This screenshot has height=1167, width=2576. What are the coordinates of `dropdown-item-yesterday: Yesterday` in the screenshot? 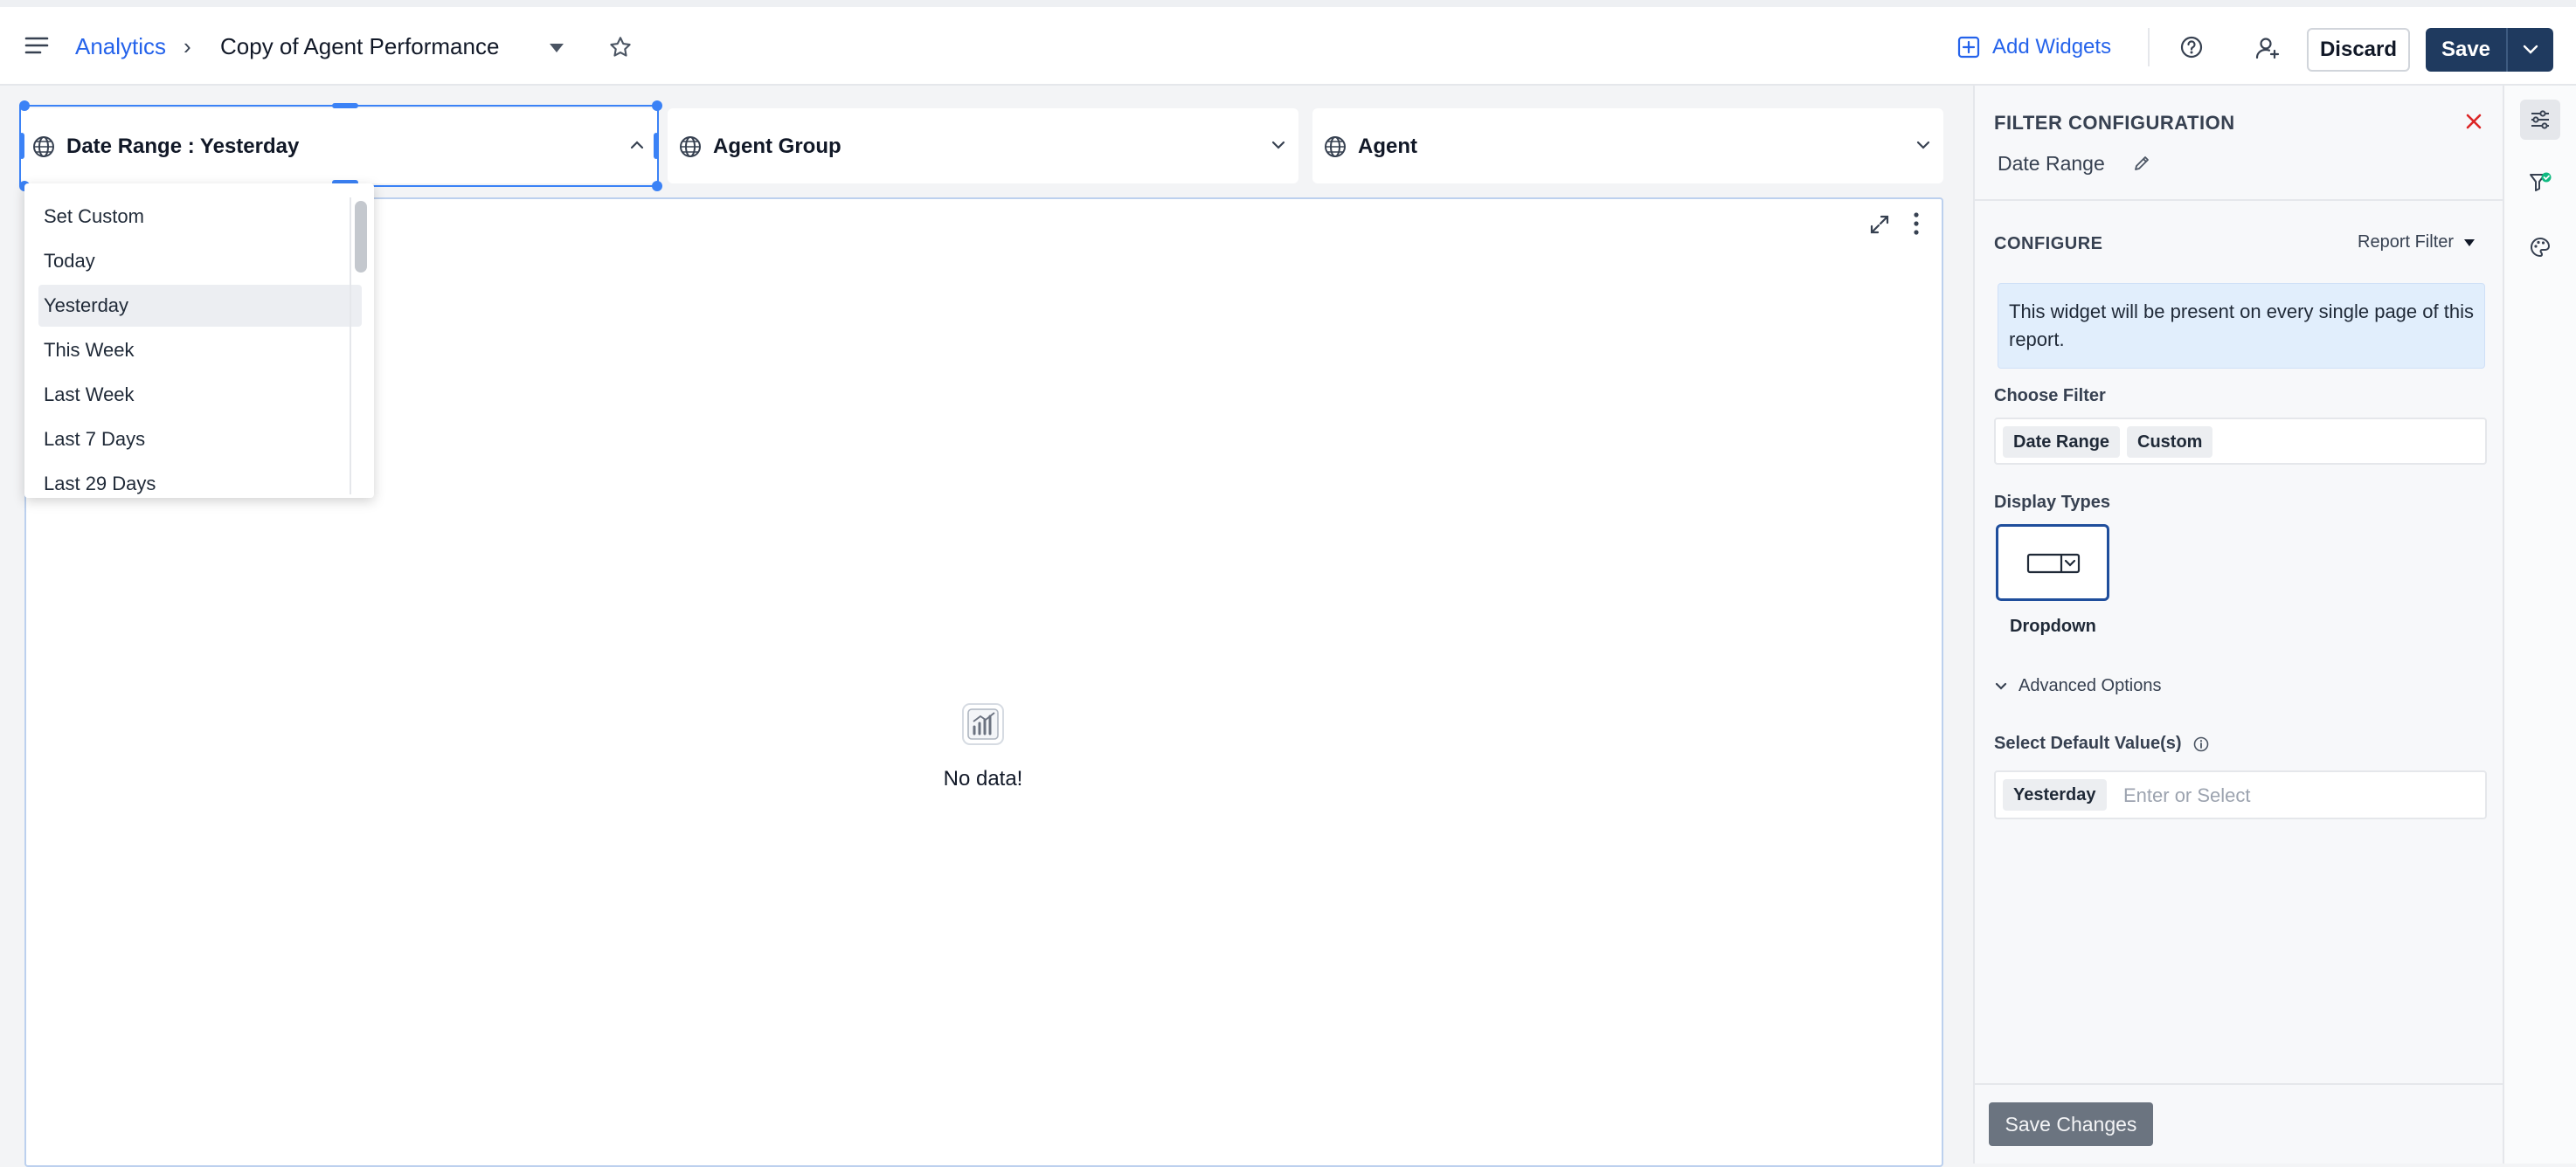 It's located at (200, 306).